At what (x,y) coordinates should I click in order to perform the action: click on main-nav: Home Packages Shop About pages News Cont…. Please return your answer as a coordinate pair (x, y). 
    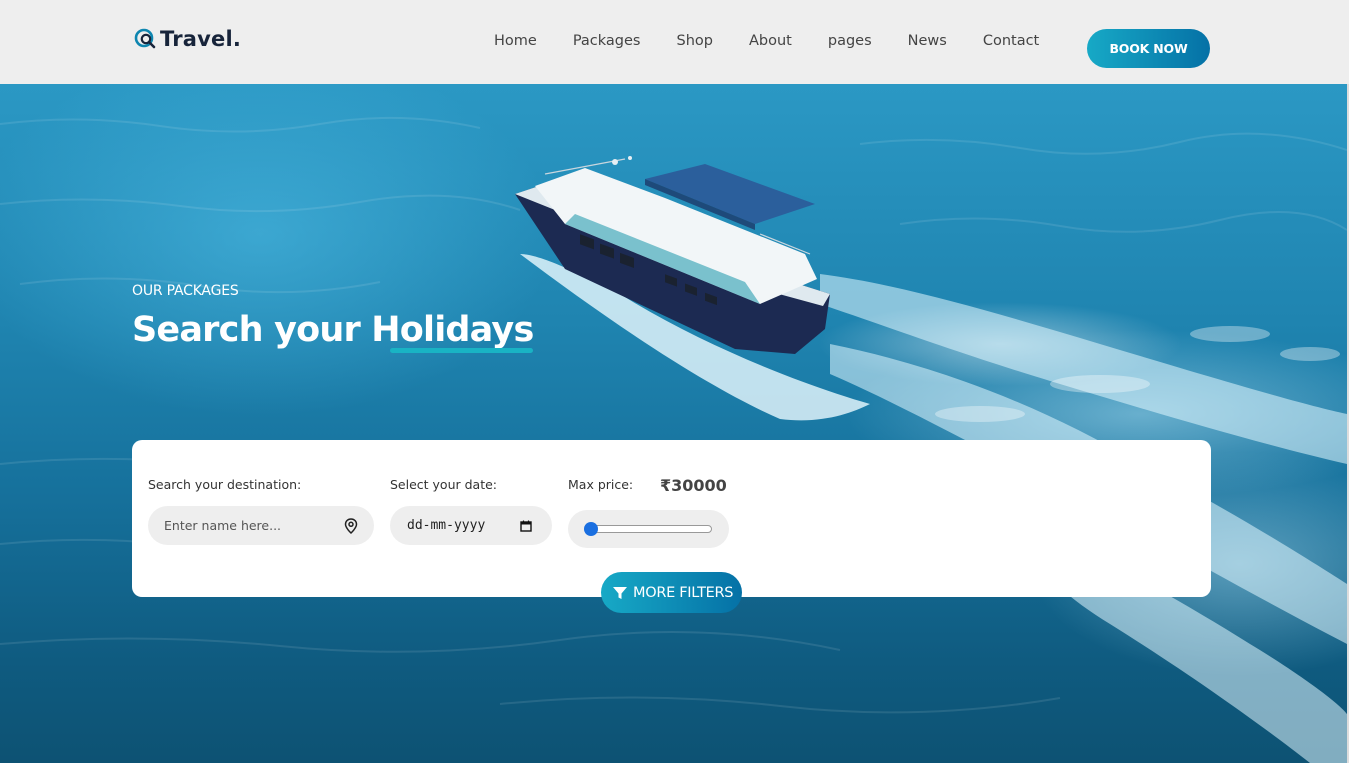
    Looking at the image, I should click on (766, 41).